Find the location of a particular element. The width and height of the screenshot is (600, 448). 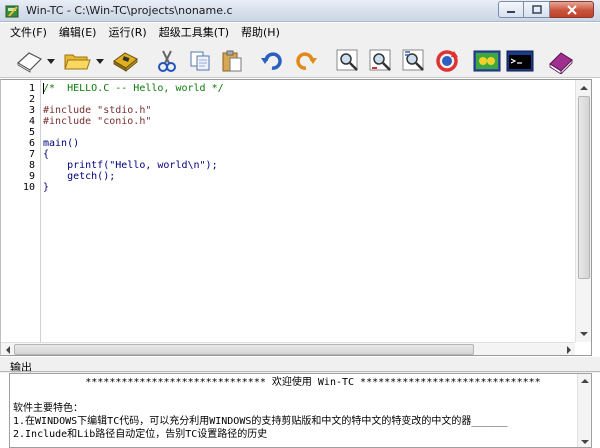

undo-button is located at coordinates (272, 61).